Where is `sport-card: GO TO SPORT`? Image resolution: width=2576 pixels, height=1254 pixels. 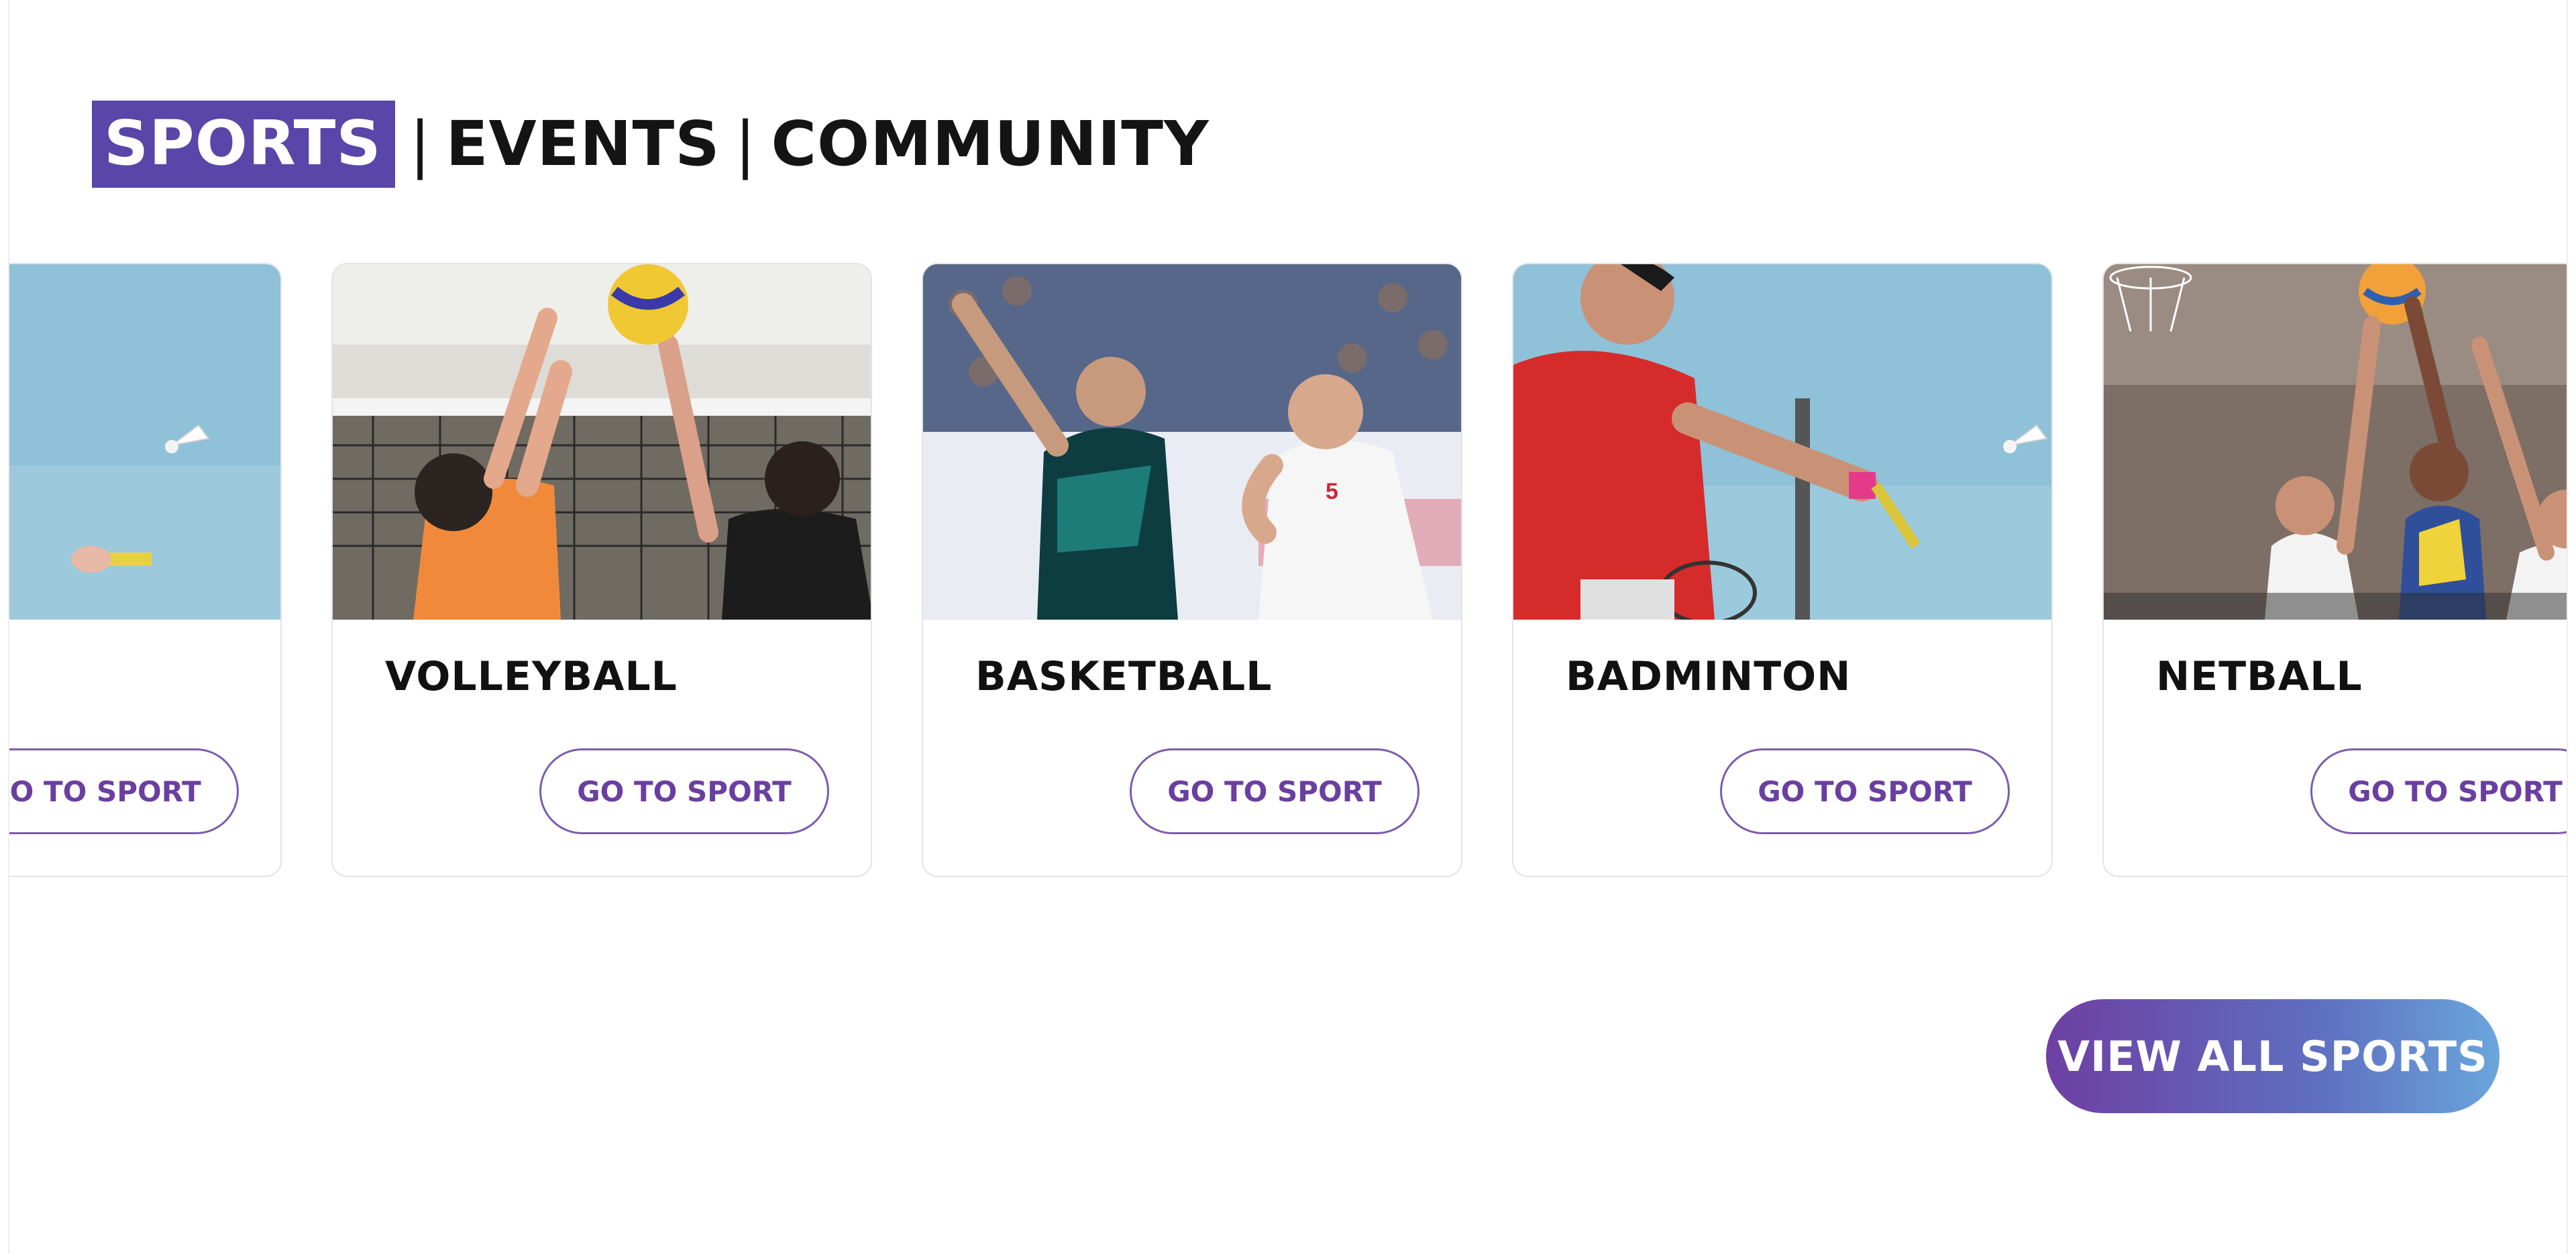
sport-card: GO TO SPORT is located at coordinates (145, 570).